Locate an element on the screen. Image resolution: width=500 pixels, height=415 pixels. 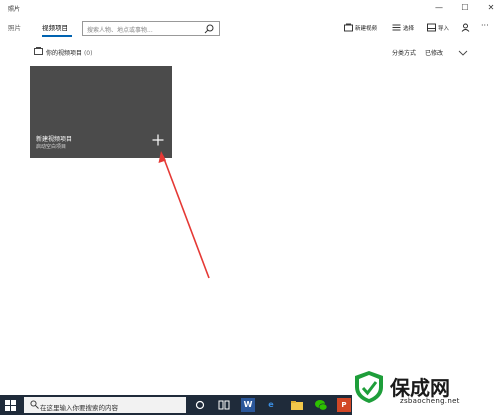
tab-video-projects: 视频项目 is located at coordinates (55, 27).